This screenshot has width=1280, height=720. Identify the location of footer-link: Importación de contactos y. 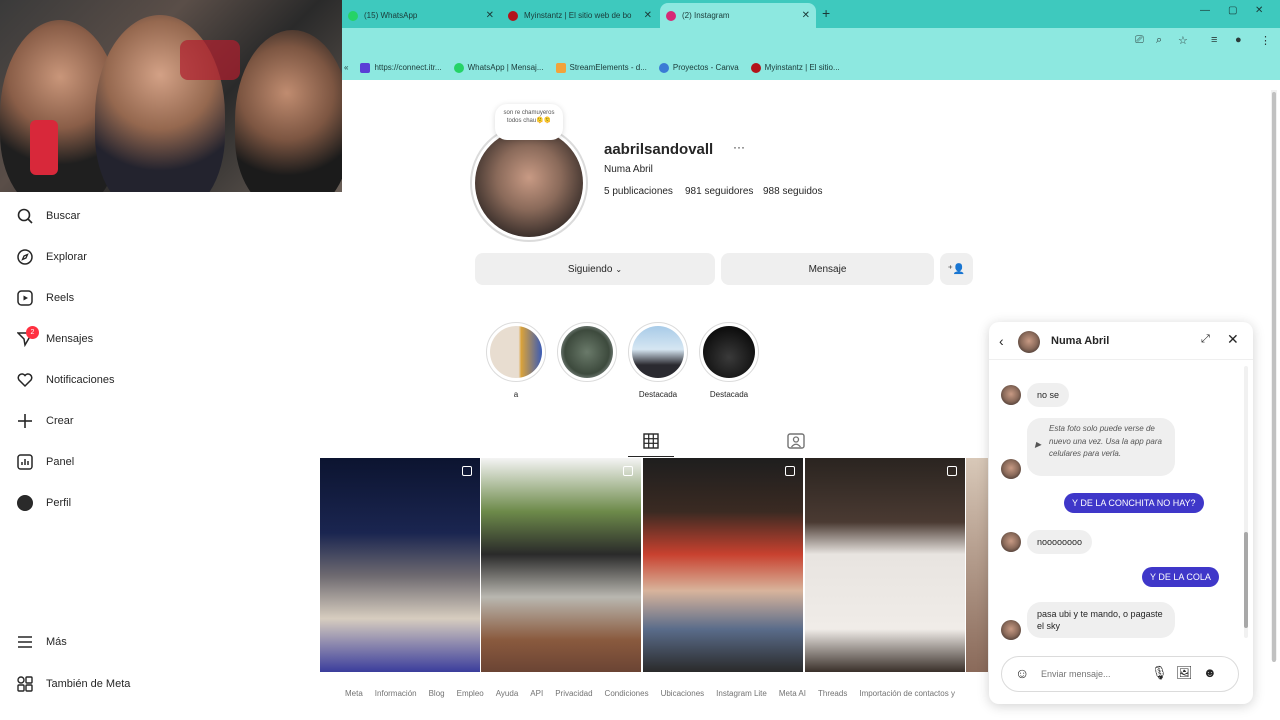
(907, 693).